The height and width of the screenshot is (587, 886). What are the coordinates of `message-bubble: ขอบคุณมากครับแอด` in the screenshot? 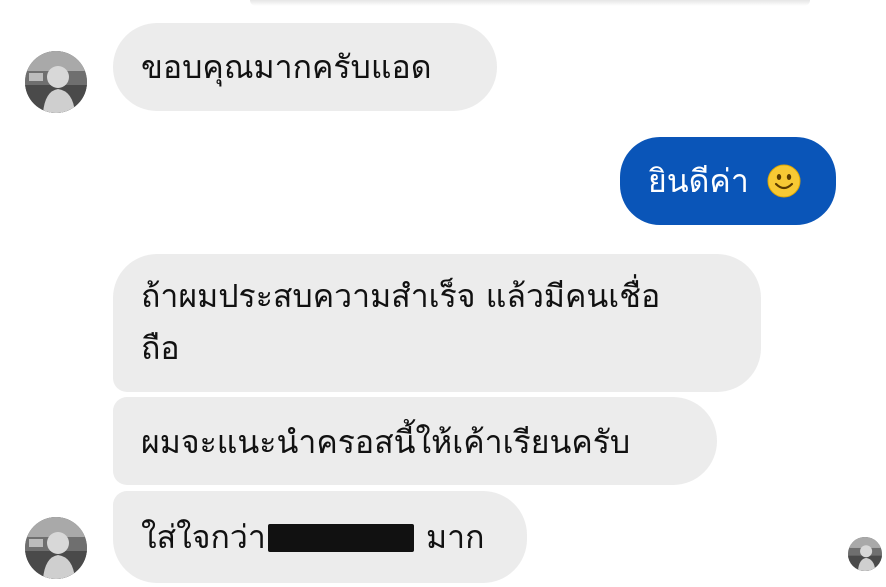 It's located at (305, 67).